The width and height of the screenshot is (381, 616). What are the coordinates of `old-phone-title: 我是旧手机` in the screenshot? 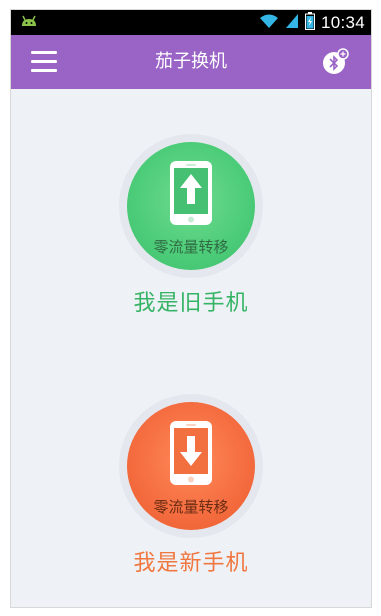 It's located at (191, 301).